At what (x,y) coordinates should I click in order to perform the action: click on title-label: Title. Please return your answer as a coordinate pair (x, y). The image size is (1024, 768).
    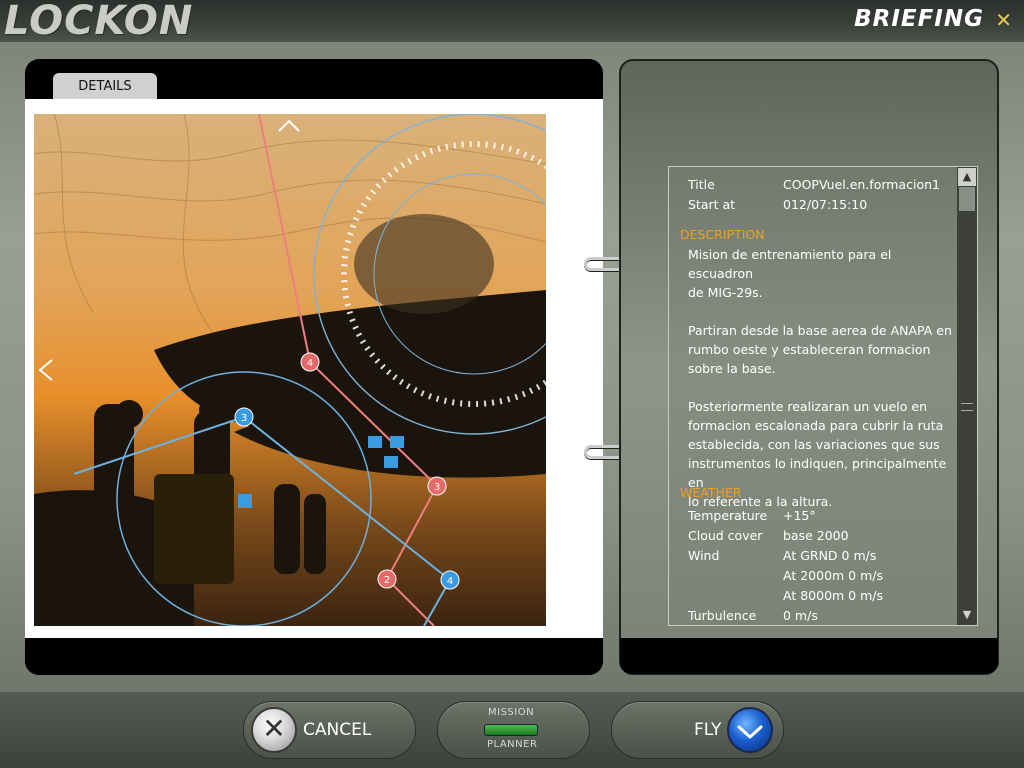
    Looking at the image, I should click on (701, 184).